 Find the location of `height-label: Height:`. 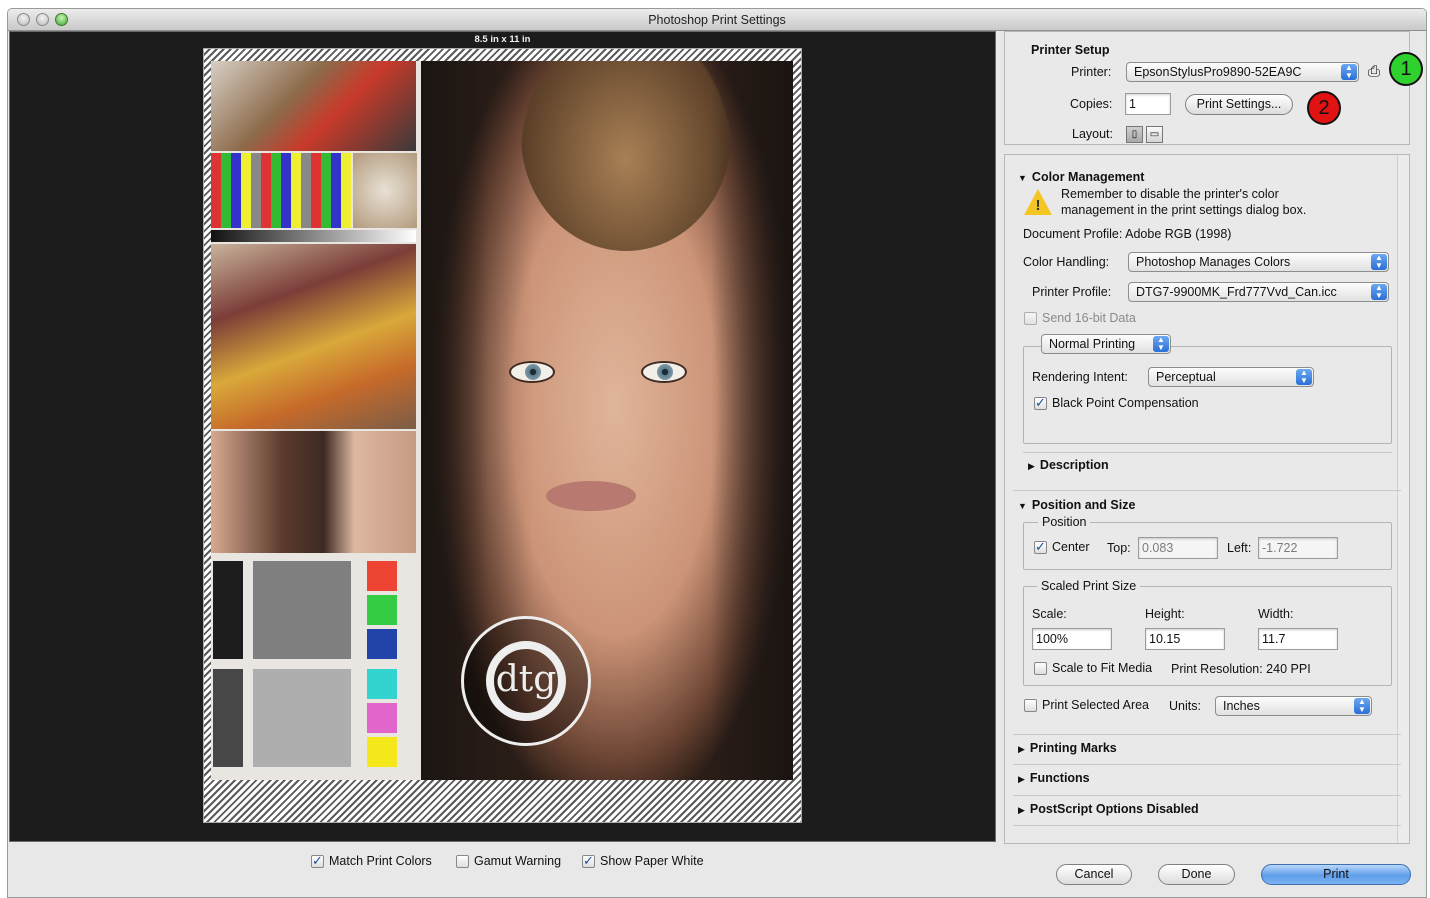

height-label: Height: is located at coordinates (1165, 614).